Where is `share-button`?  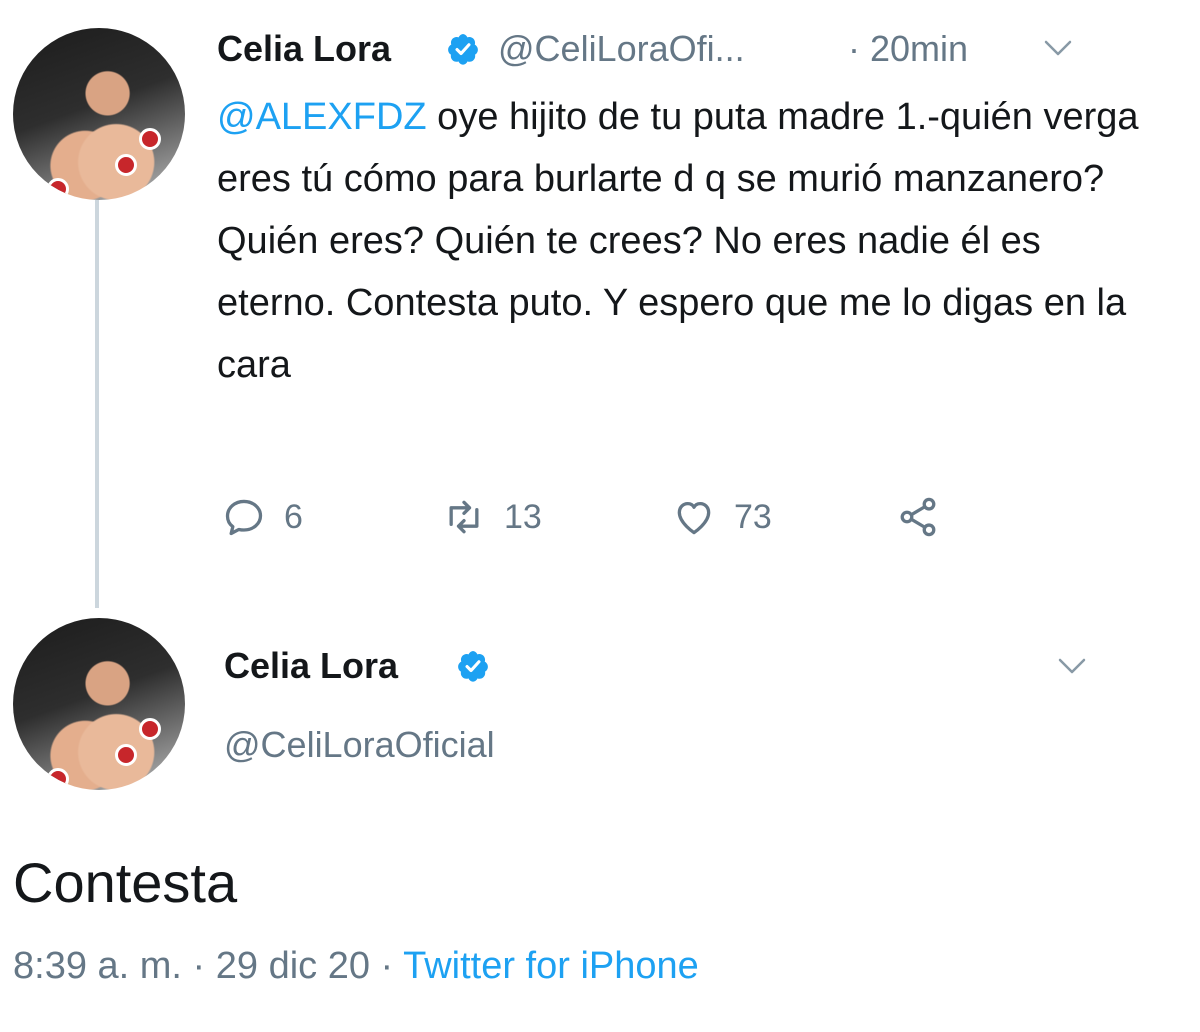
share-button is located at coordinates (927, 517).